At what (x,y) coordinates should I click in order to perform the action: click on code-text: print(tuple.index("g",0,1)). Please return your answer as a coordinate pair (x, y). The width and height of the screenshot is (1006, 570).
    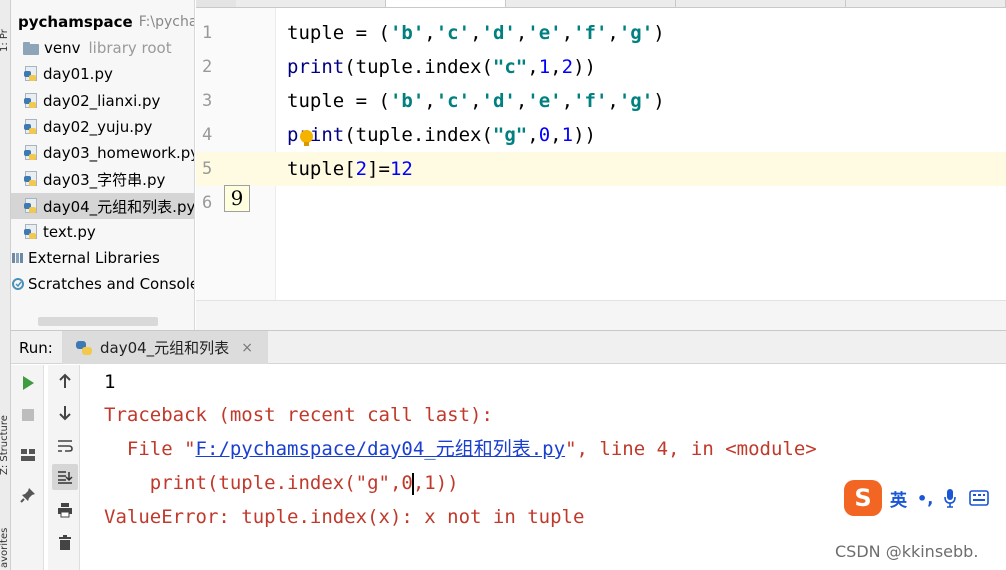
    Looking at the image, I should click on (441, 135).